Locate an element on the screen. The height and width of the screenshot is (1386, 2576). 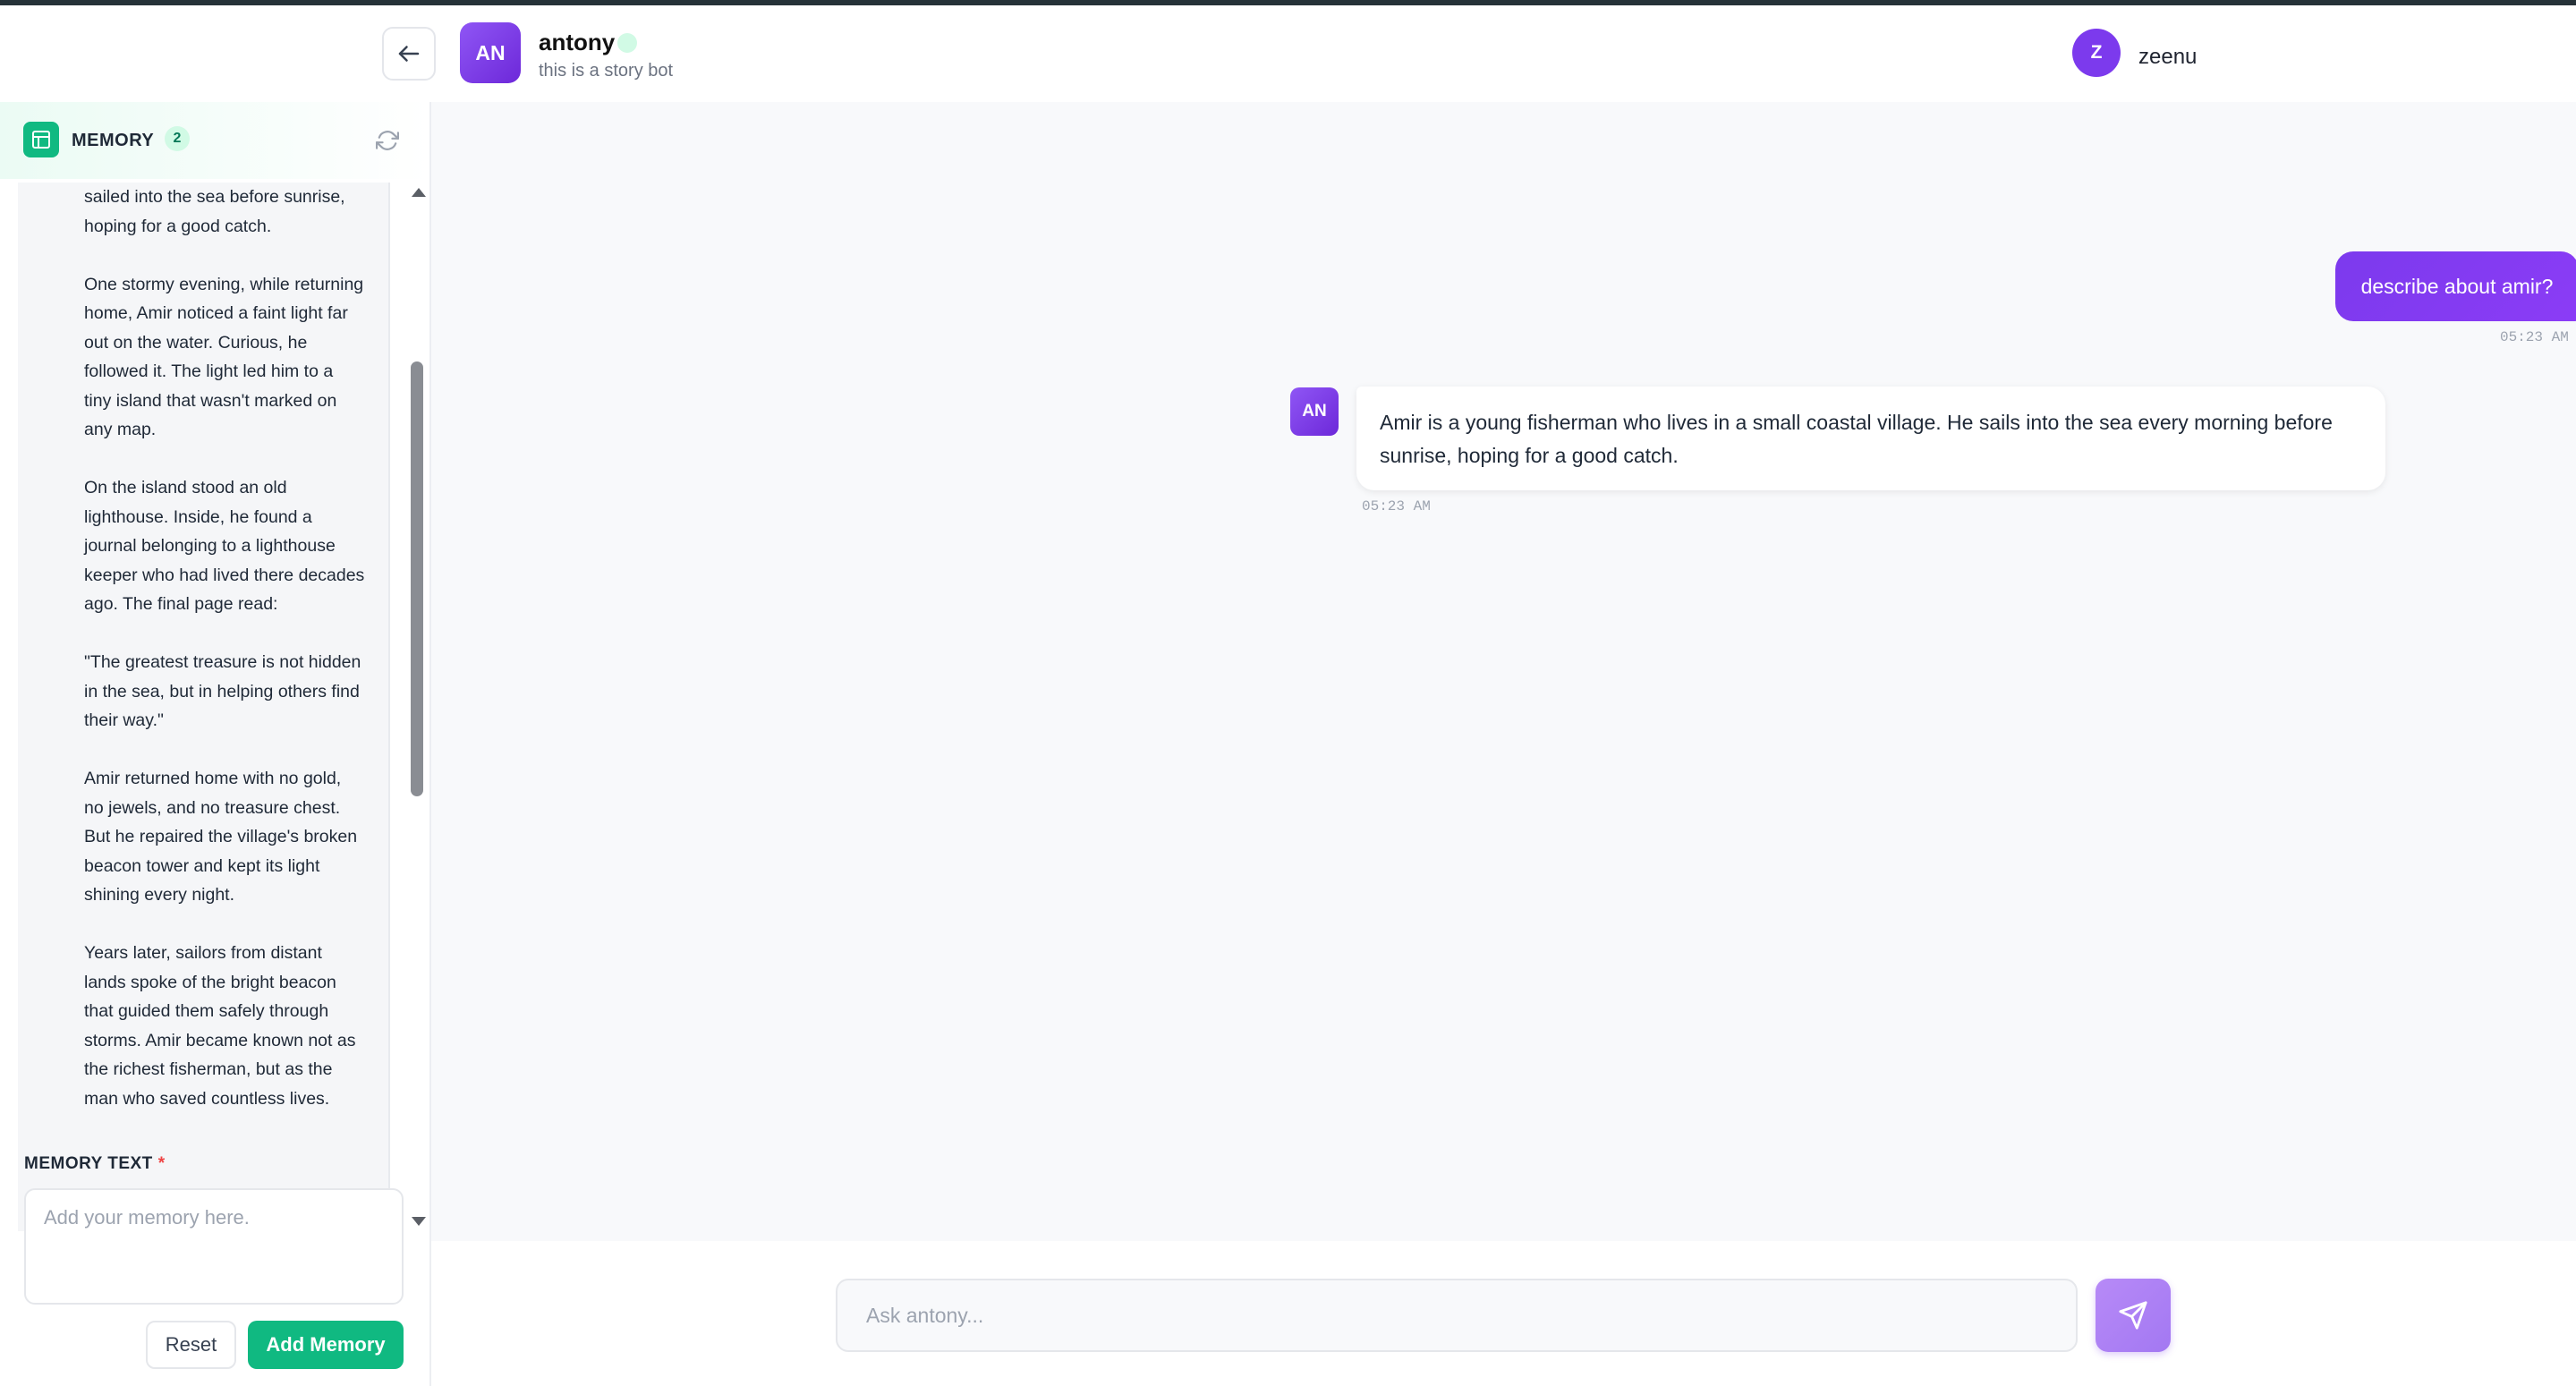
chat-header: AN antony this is a story bot Z zeenu is located at coordinates (1288, 55).